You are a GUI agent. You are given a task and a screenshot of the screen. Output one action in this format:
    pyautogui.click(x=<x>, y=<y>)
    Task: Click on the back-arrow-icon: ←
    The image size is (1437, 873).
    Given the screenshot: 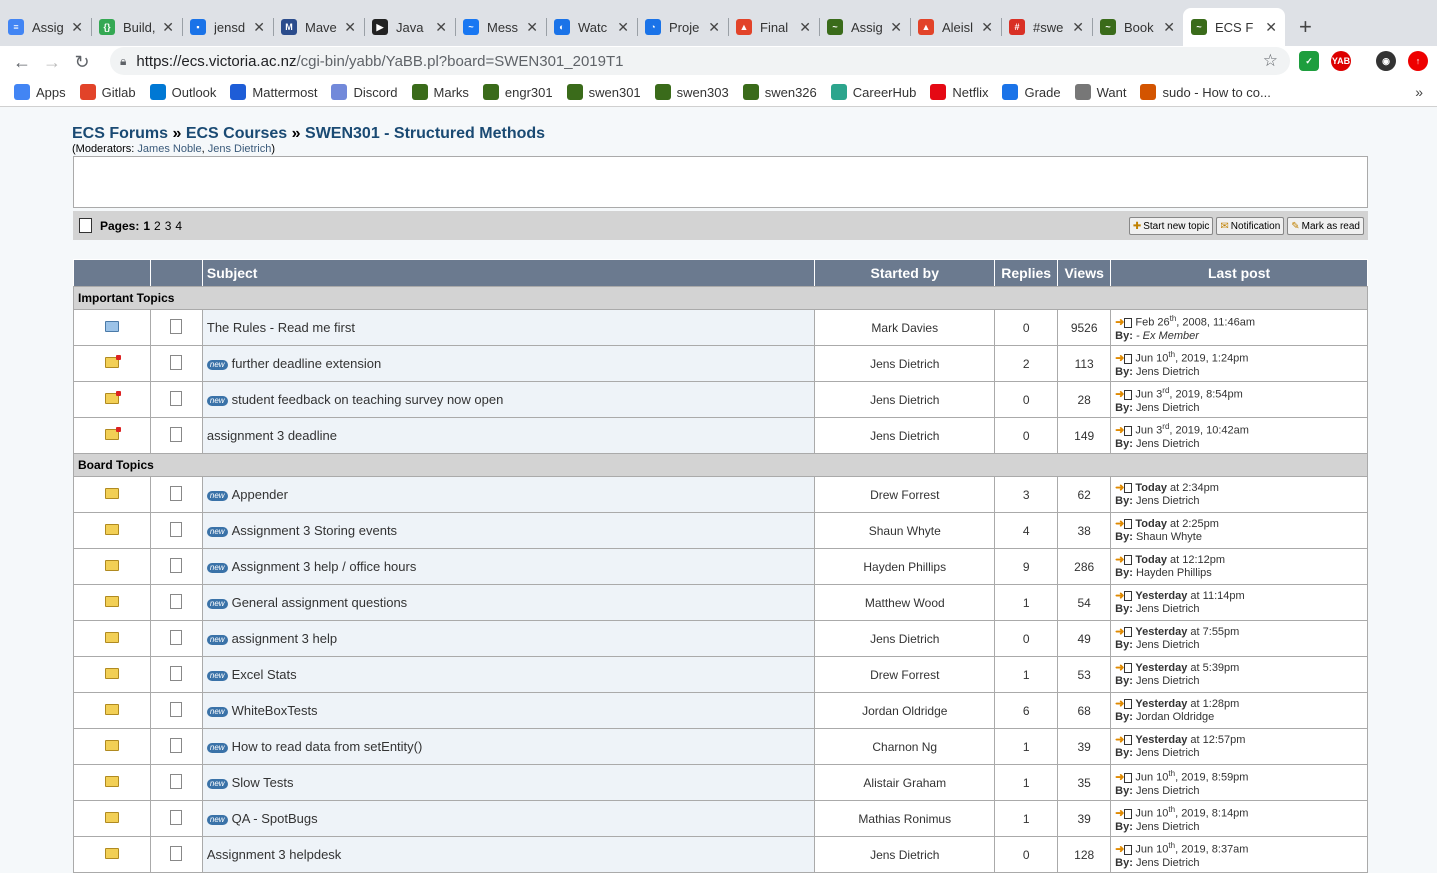 What is the action you would take?
    pyautogui.click(x=22, y=62)
    